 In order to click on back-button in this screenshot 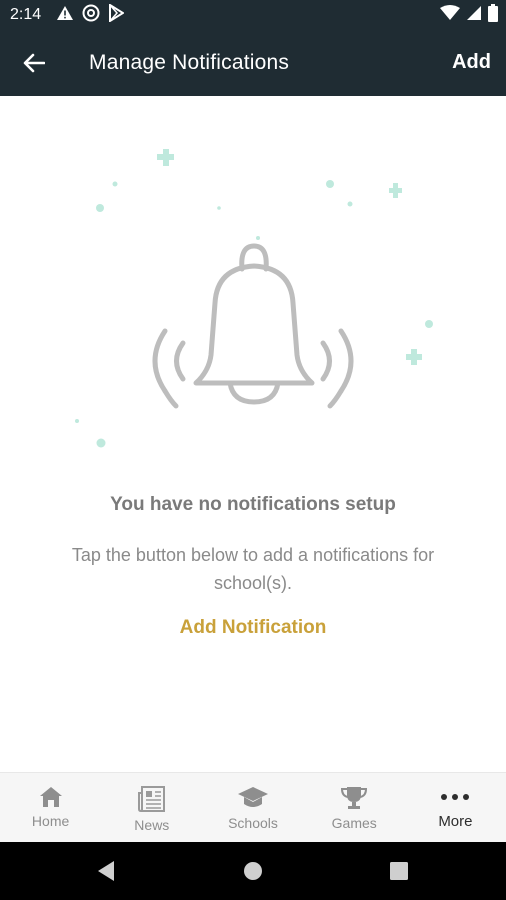, I will do `click(34, 63)`.